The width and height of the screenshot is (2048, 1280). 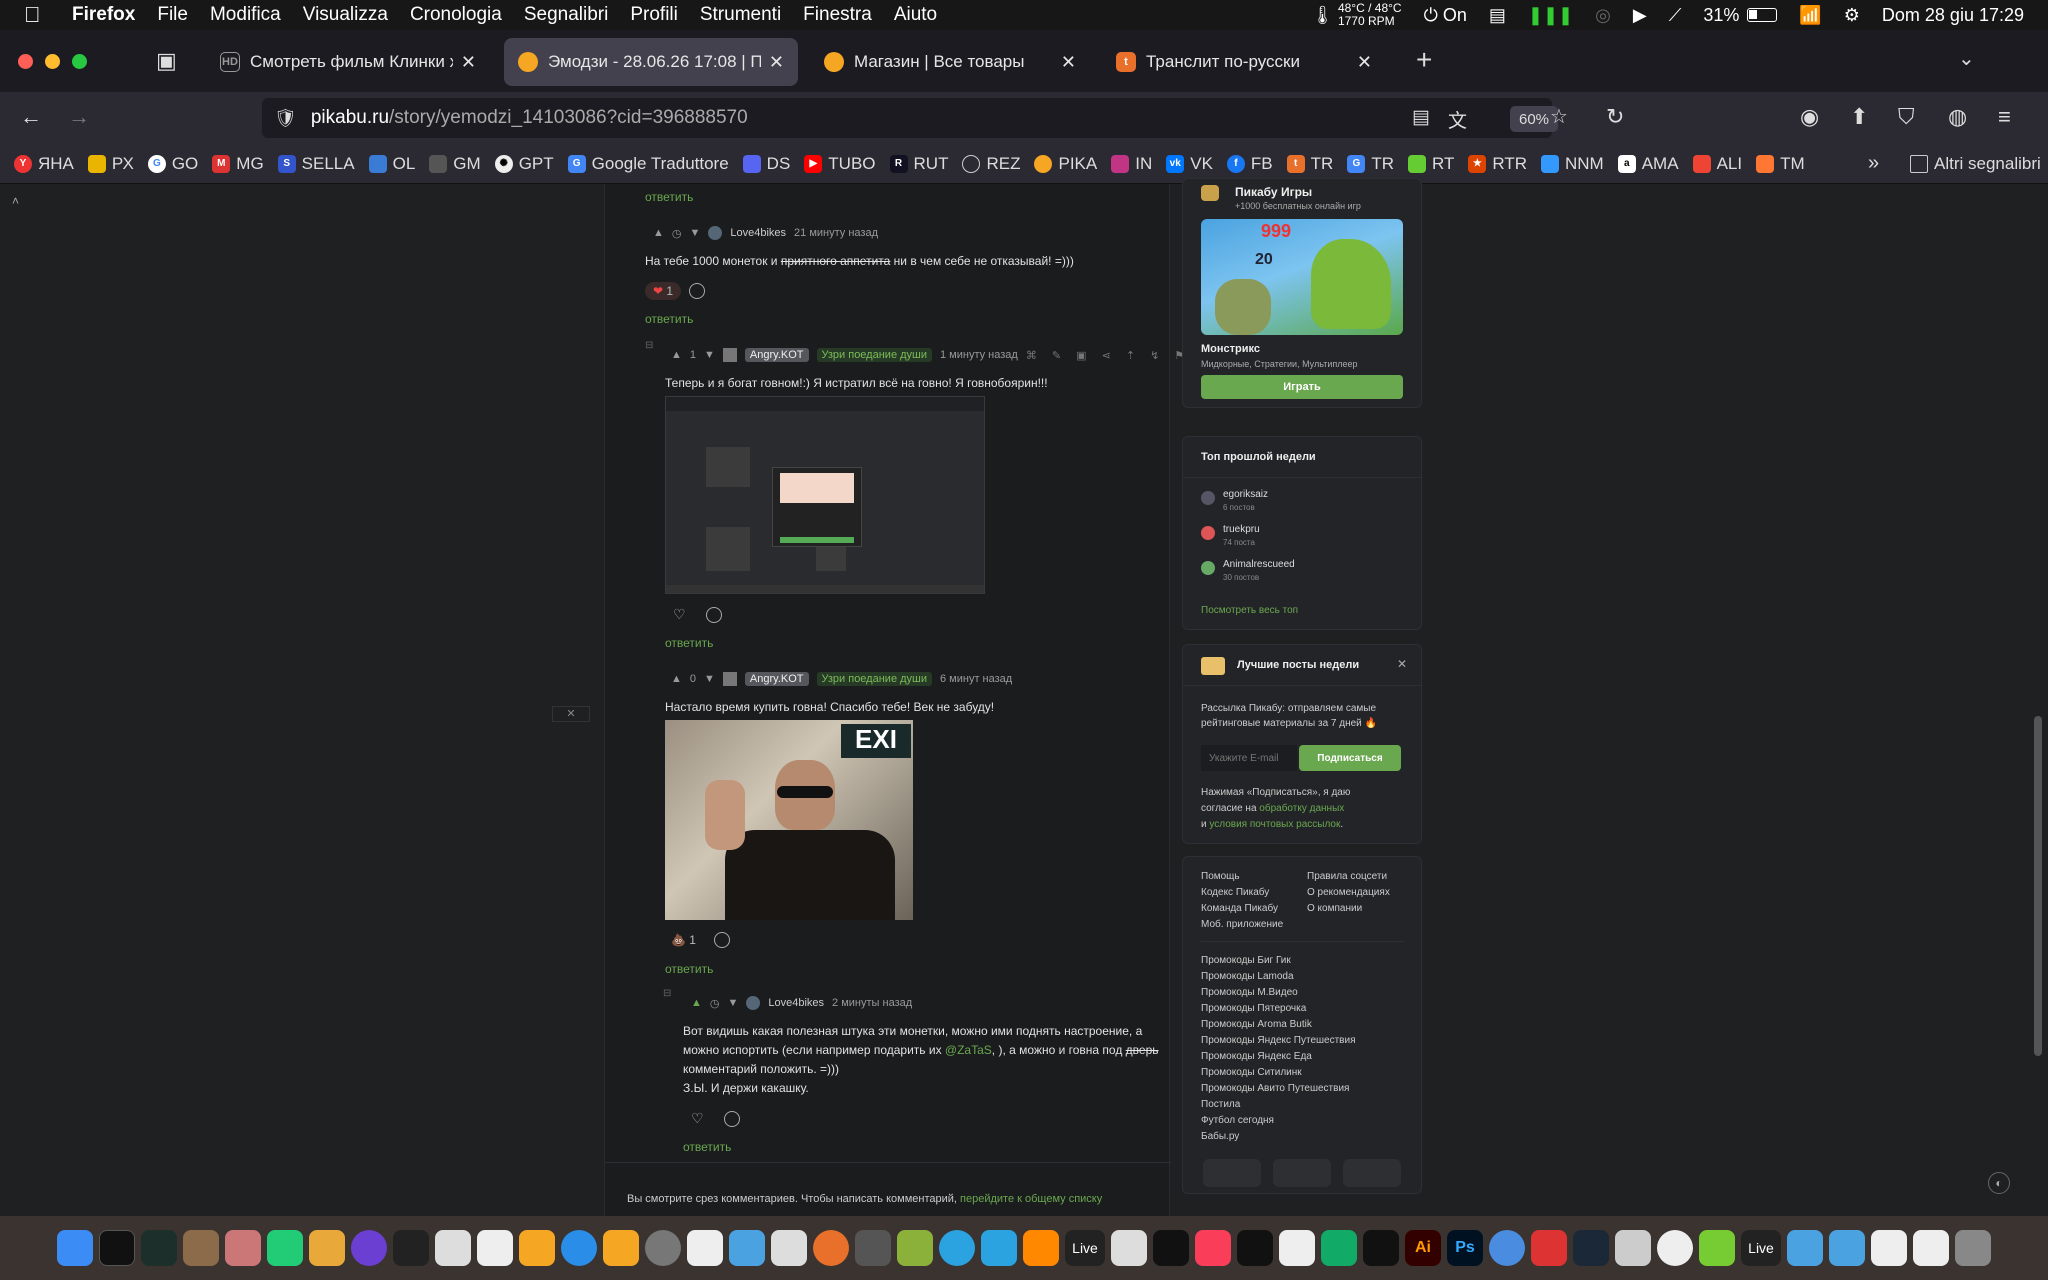 I want to click on close-icon: ✕, so click(x=1402, y=664).